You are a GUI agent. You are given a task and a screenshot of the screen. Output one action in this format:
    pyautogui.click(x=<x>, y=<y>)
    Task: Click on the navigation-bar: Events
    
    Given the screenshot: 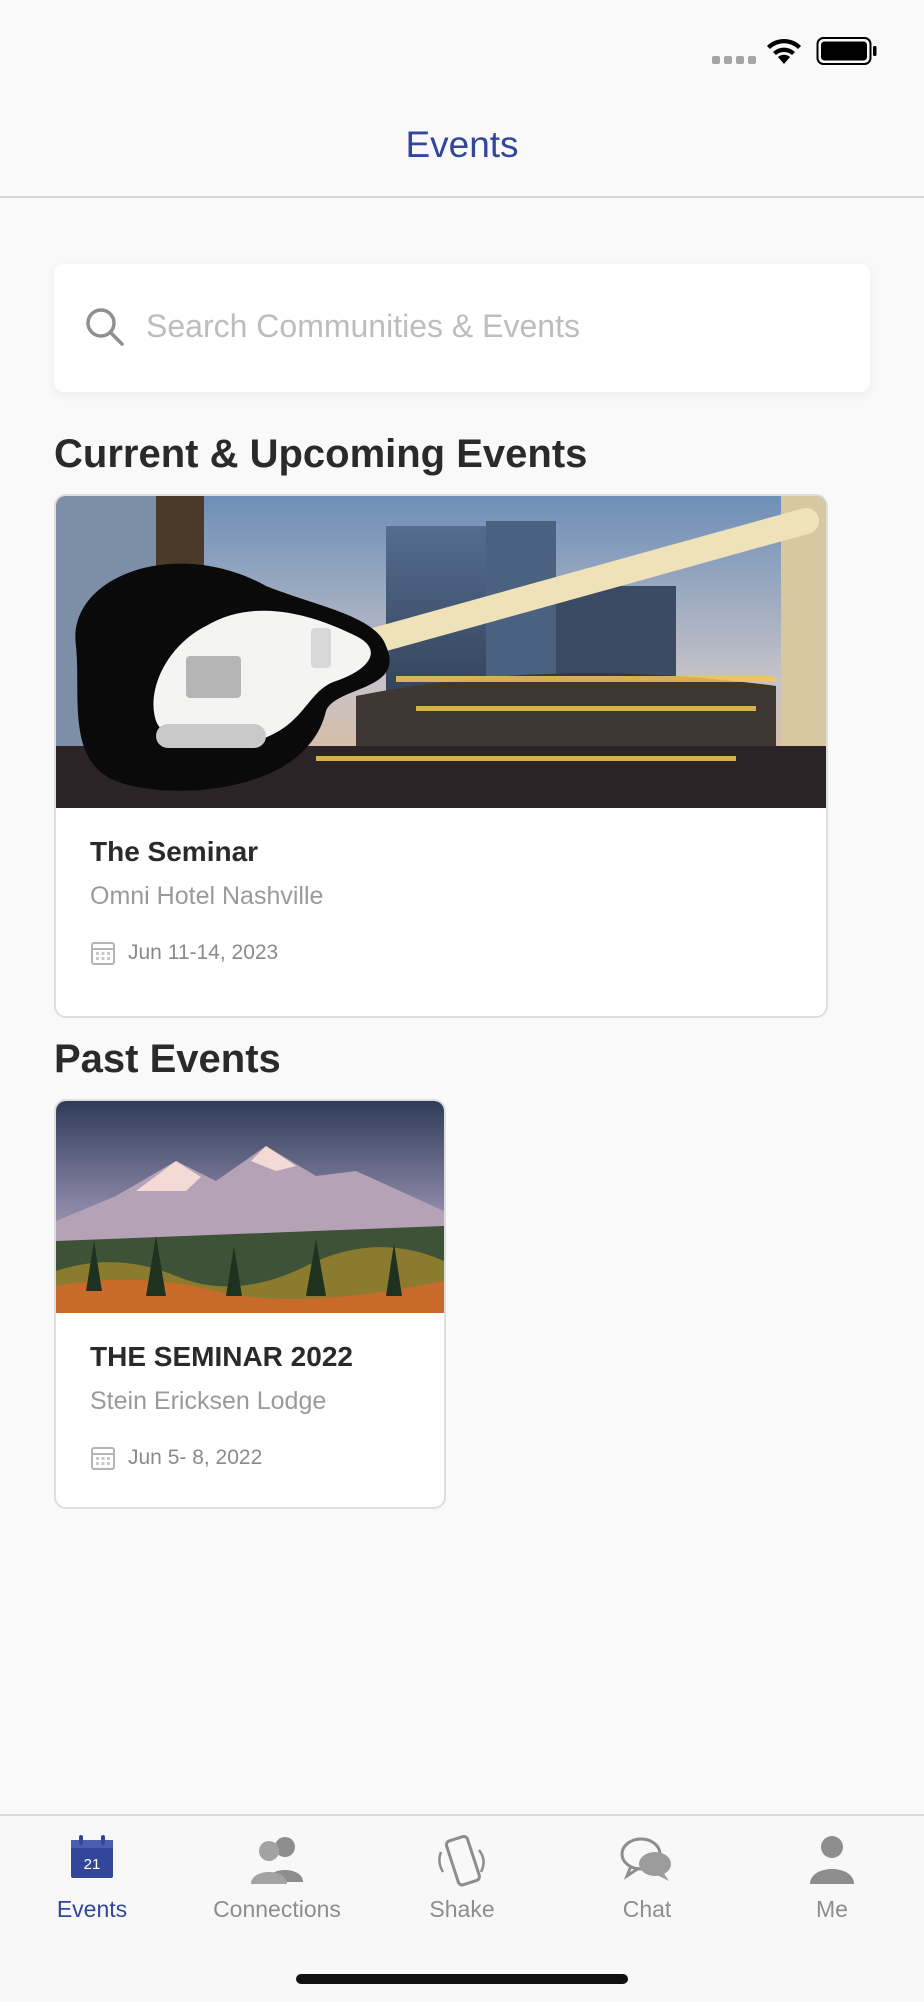 What is the action you would take?
    pyautogui.click(x=462, y=149)
    